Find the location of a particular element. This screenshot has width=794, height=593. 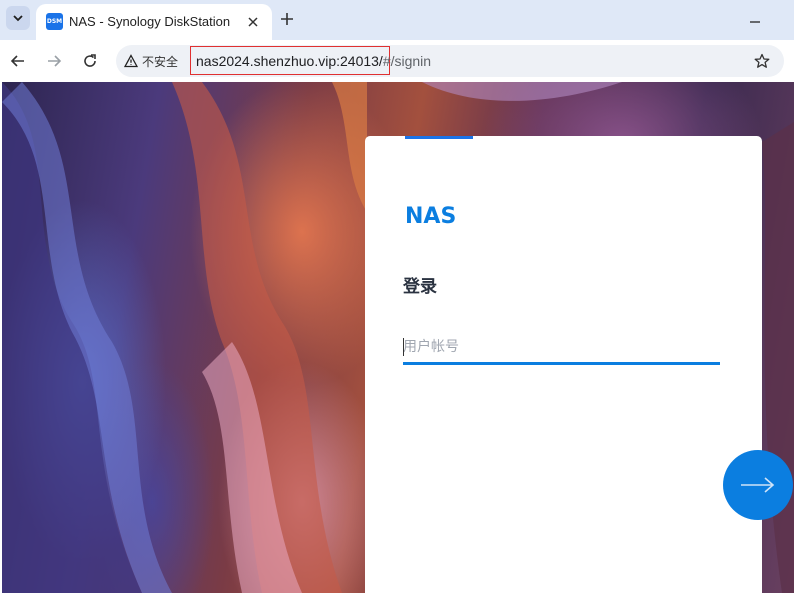

next-button is located at coordinates (758, 485).